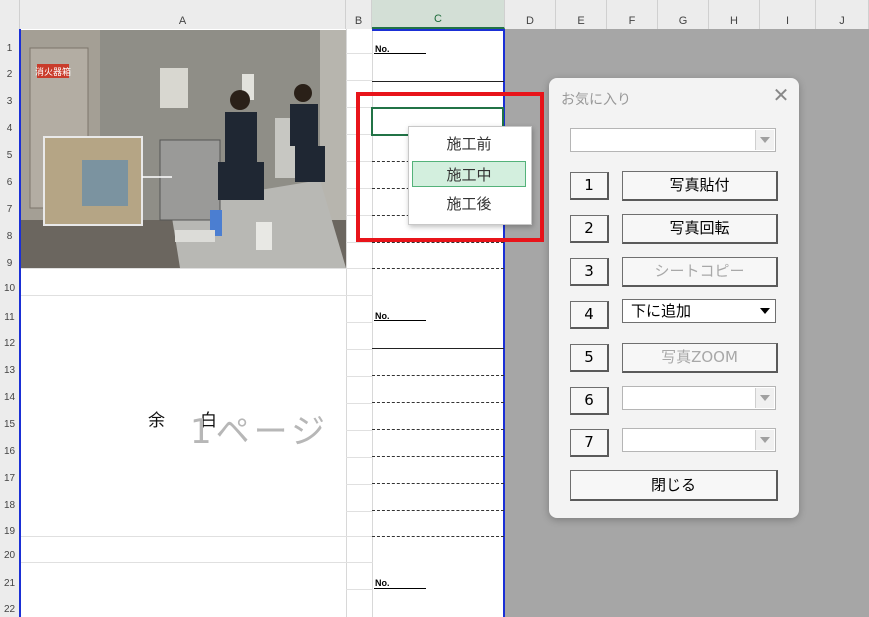  Describe the element at coordinates (700, 186) in the screenshot. I see `photo-paste-button: 写真貼付` at that location.